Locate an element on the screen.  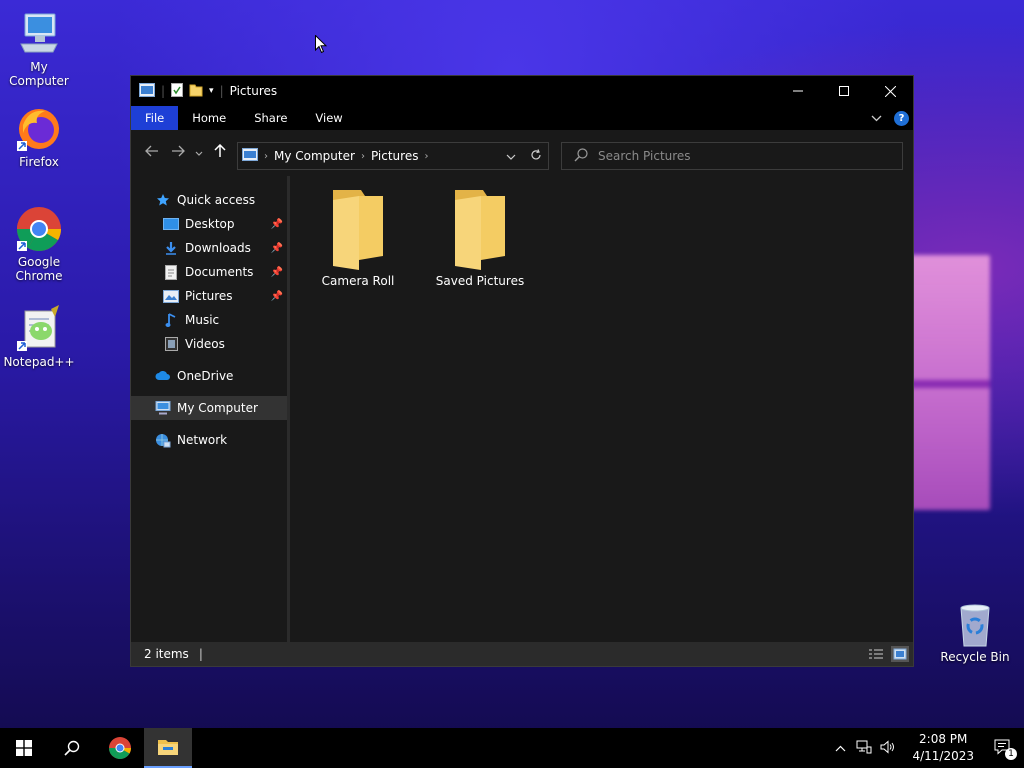
explorer-window-icon is located at coordinates (147, 91).